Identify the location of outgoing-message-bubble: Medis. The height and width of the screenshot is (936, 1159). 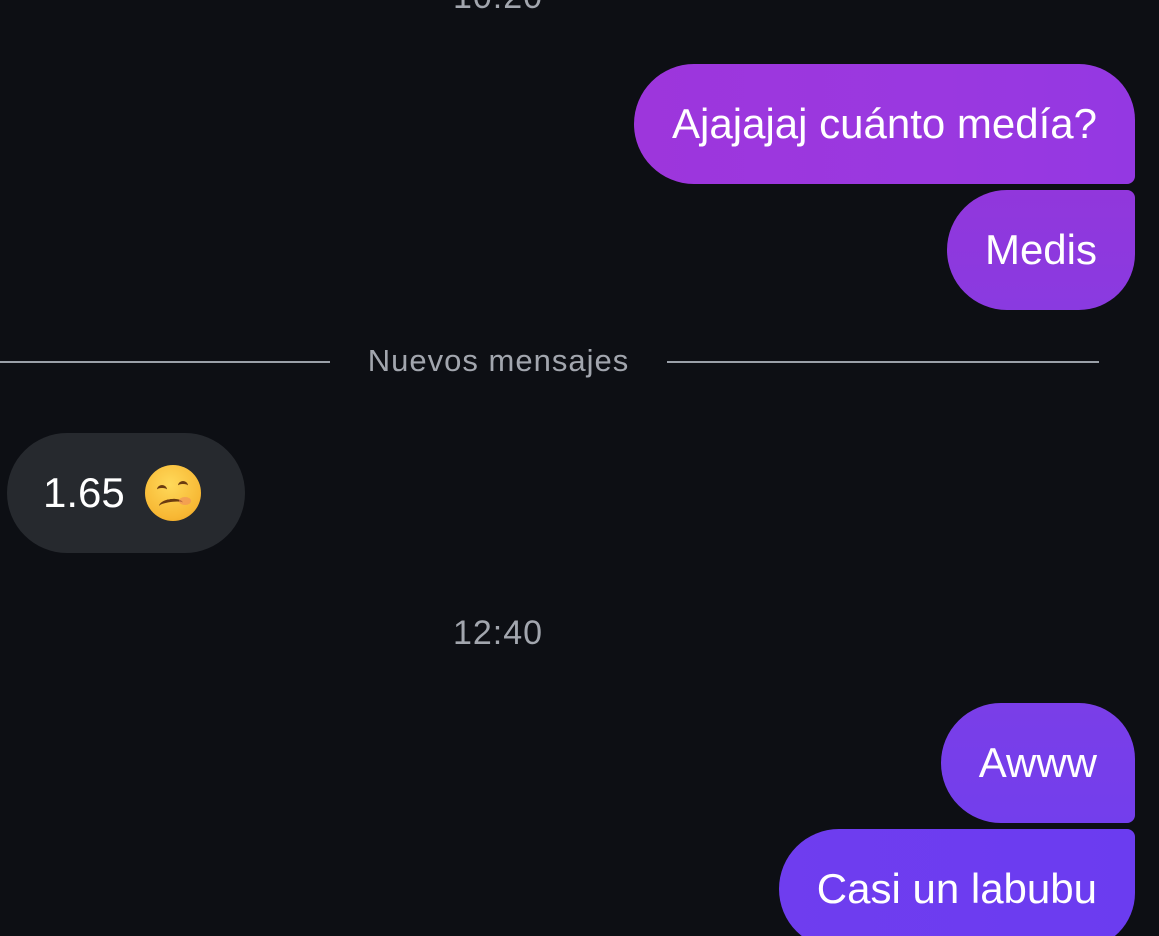
(1040, 250).